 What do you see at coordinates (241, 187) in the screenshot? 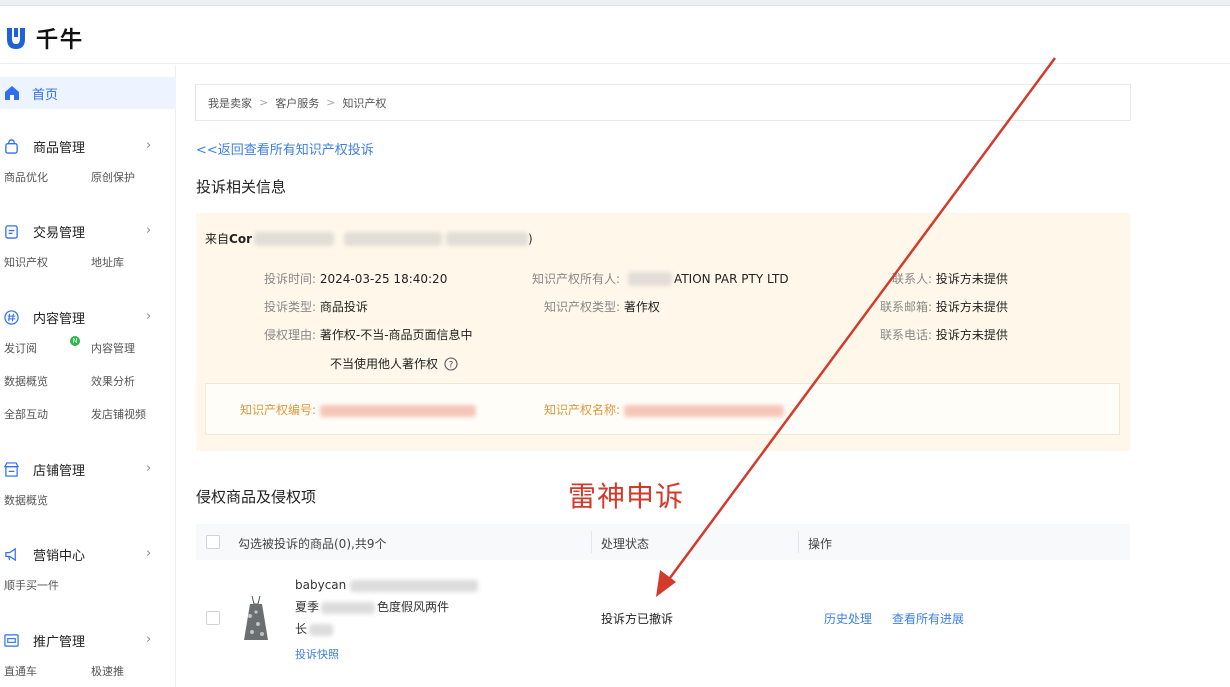
I see `complaint-info-title: 投诉相关信息` at bounding box center [241, 187].